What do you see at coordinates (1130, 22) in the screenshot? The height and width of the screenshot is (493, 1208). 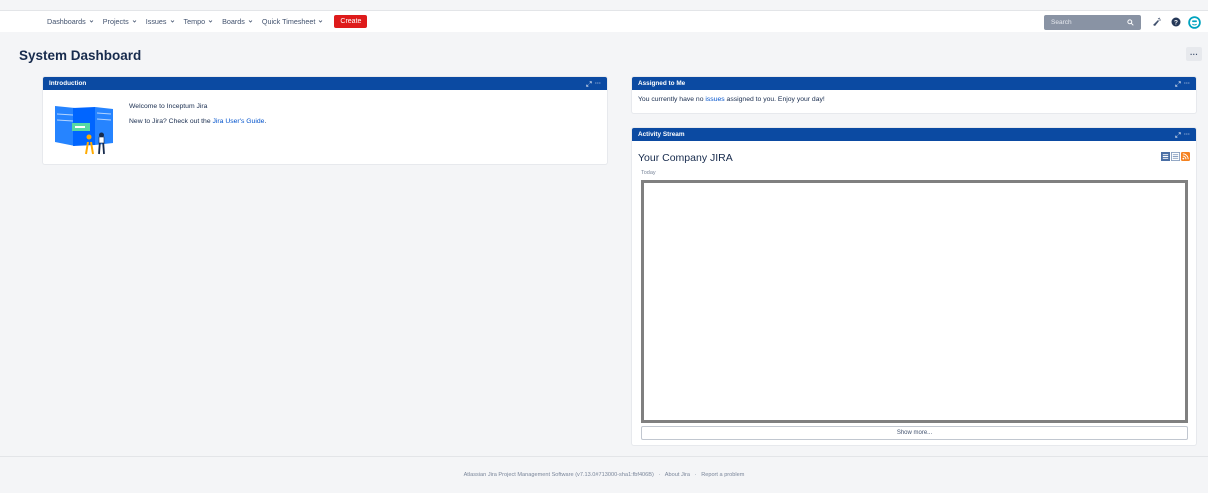 I see `search-icon` at bounding box center [1130, 22].